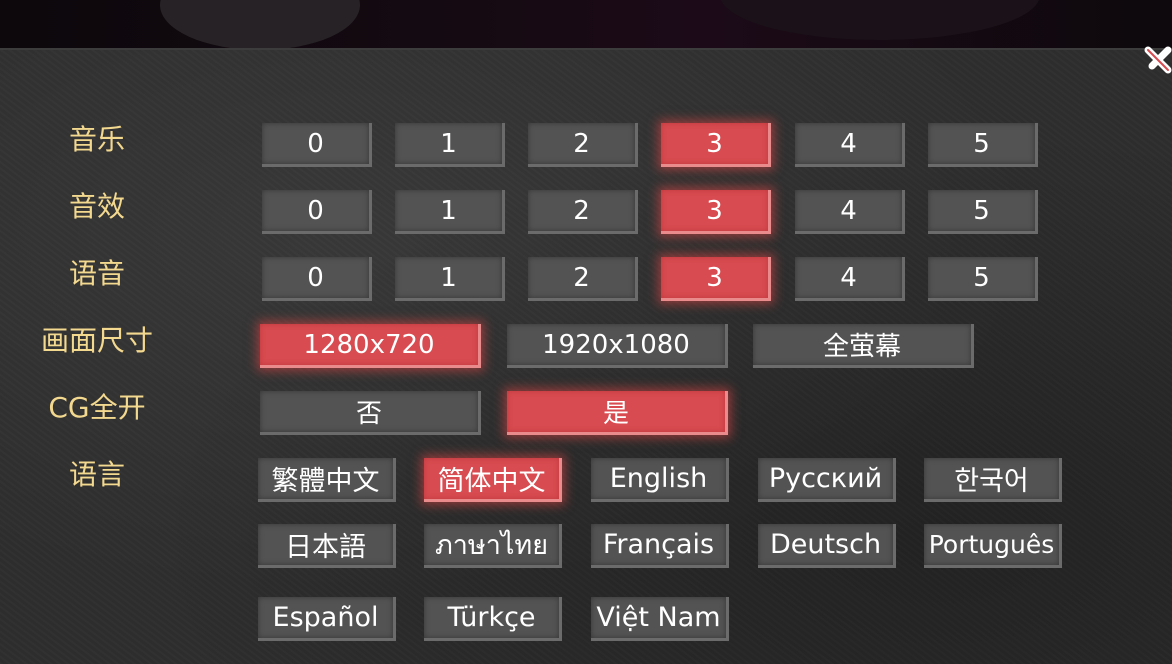 The width and height of the screenshot is (1172, 664). I want to click on sfx-volume-label: 音效, so click(96, 206).